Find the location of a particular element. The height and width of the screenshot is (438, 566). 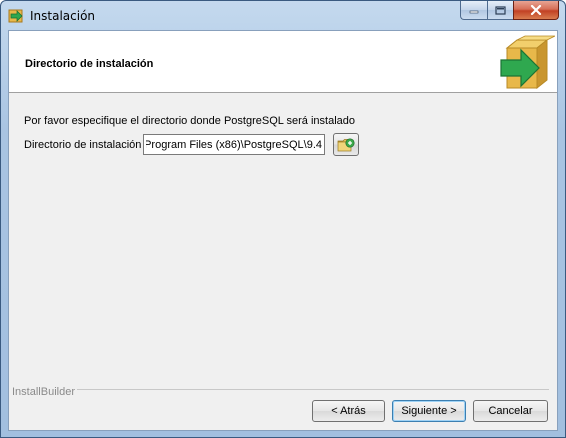

window-title: Instalación is located at coordinates (63, 16).